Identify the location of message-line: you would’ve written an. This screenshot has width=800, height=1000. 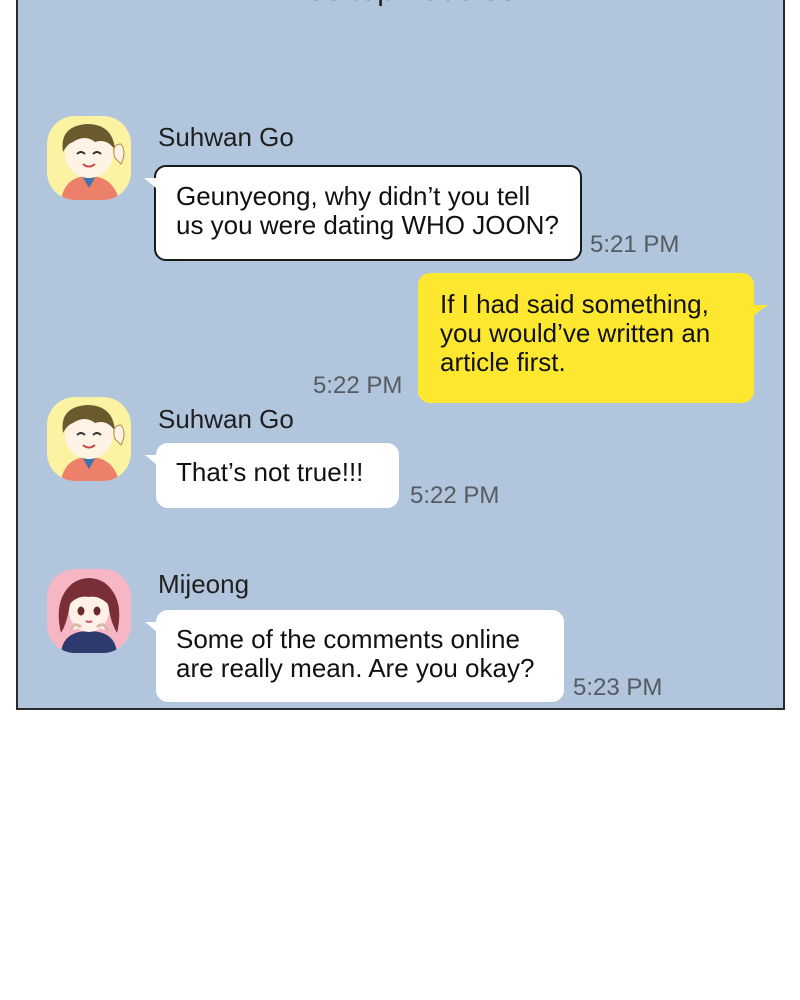
(575, 333).